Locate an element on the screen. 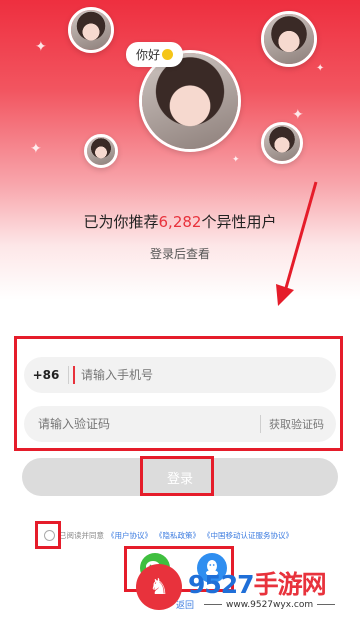  user-agreement-link: 《用户协议》 is located at coordinates (129, 535).